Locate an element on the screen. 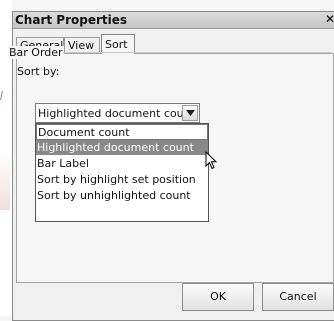  bar-order-group-label: Bar Order is located at coordinates (36, 52).